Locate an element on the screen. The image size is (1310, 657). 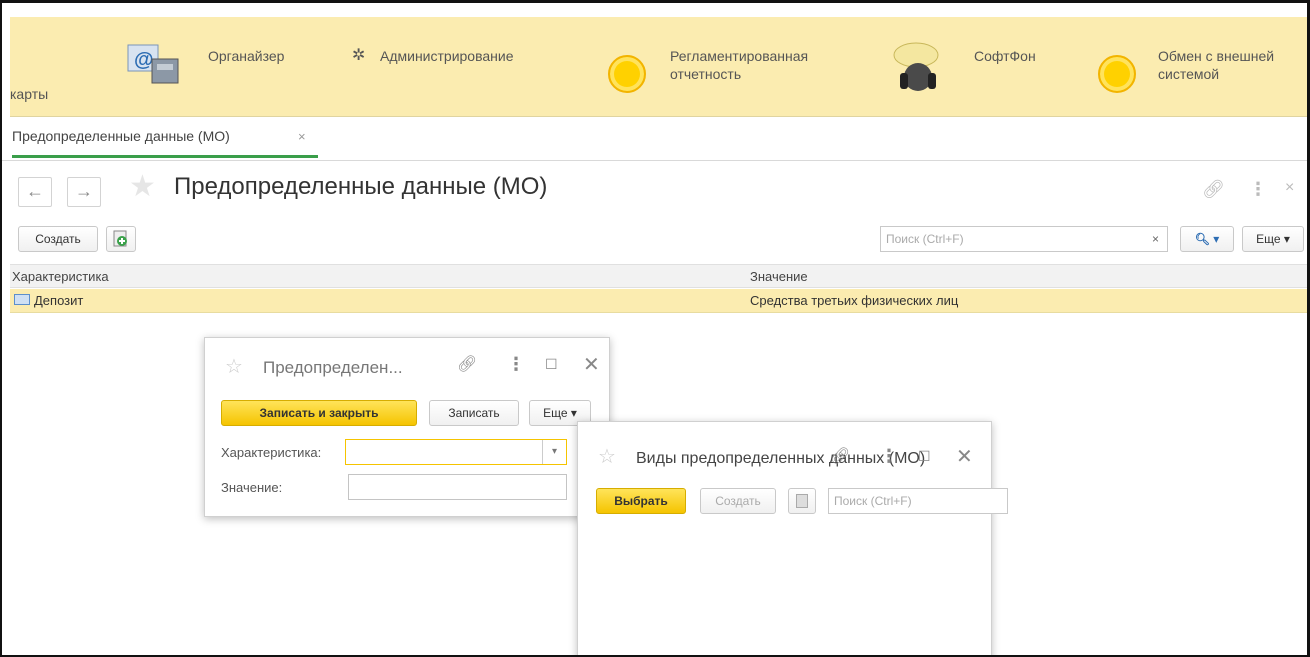
select-button: Выбрать is located at coordinates (641, 501).